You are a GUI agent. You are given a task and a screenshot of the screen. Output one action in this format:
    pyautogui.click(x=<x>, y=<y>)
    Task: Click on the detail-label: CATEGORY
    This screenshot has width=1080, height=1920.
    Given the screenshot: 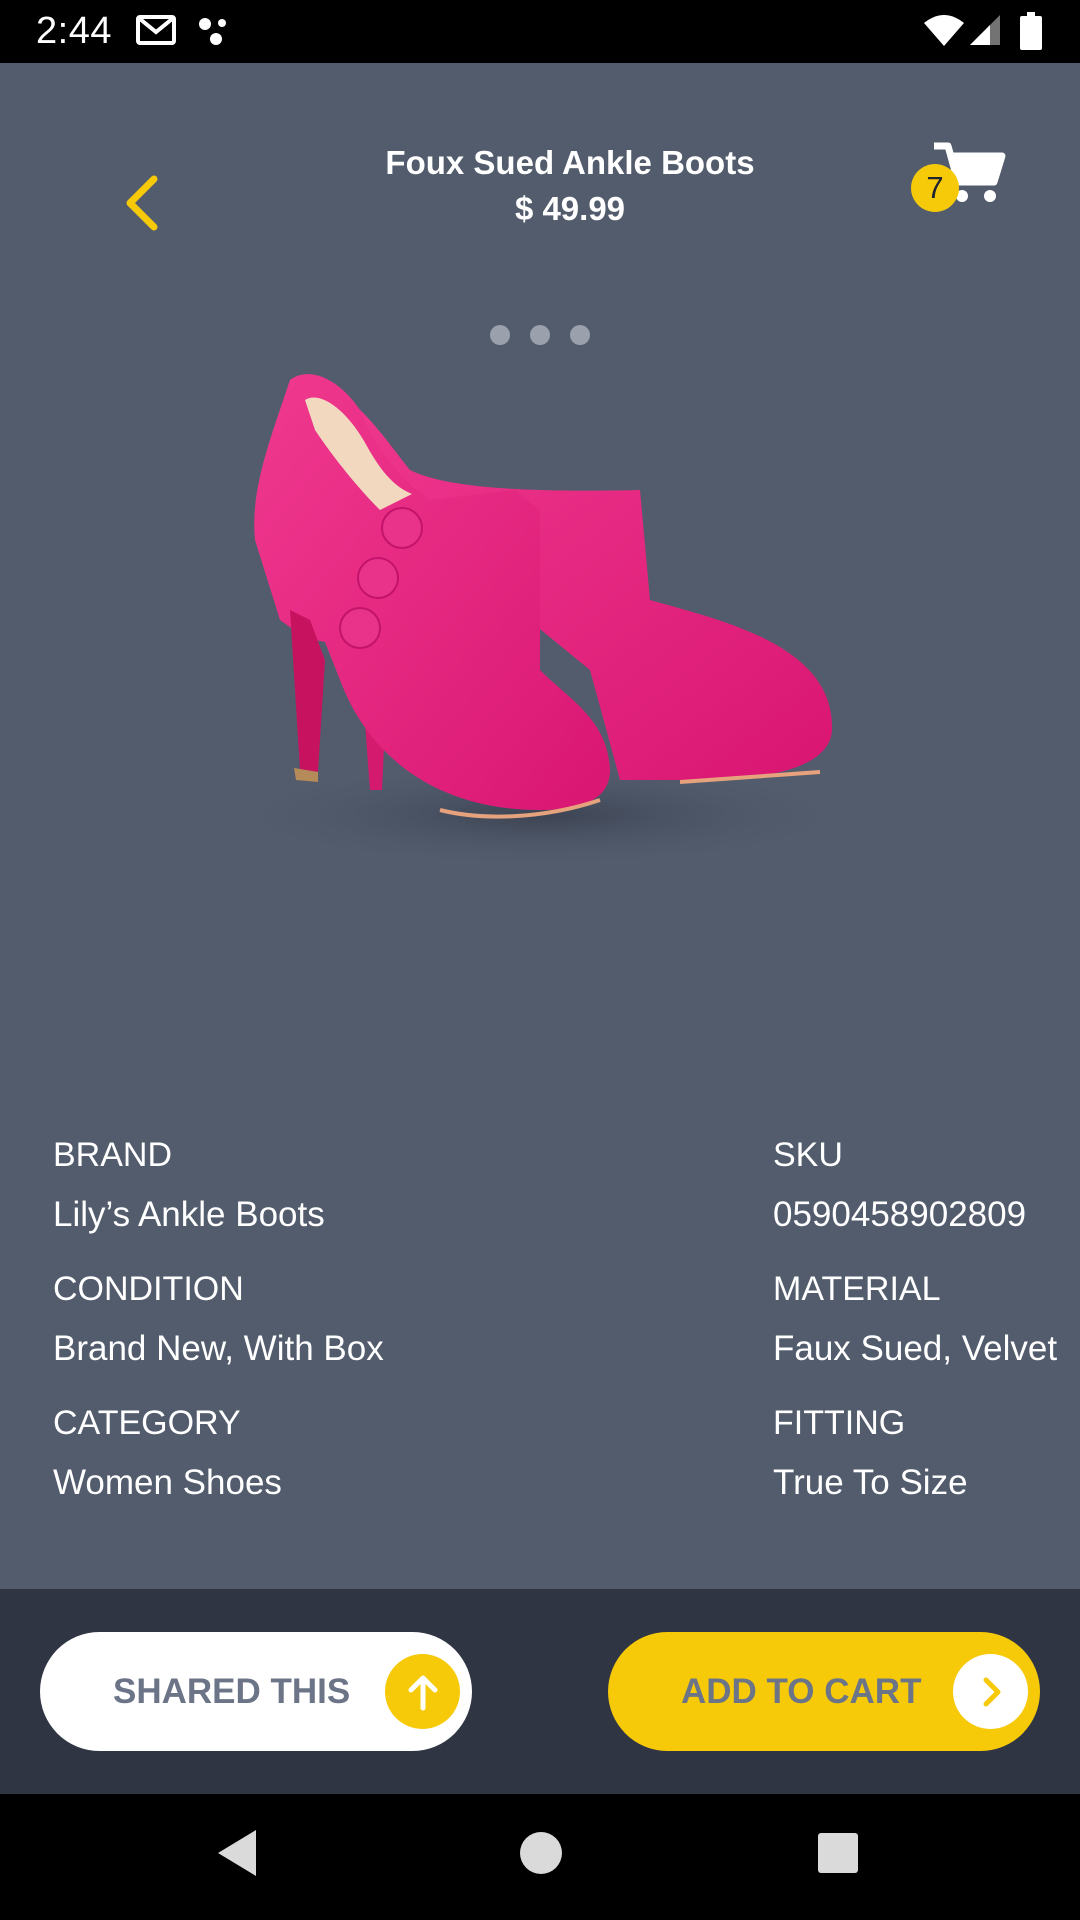 What is the action you would take?
    pyautogui.click(x=147, y=1423)
    